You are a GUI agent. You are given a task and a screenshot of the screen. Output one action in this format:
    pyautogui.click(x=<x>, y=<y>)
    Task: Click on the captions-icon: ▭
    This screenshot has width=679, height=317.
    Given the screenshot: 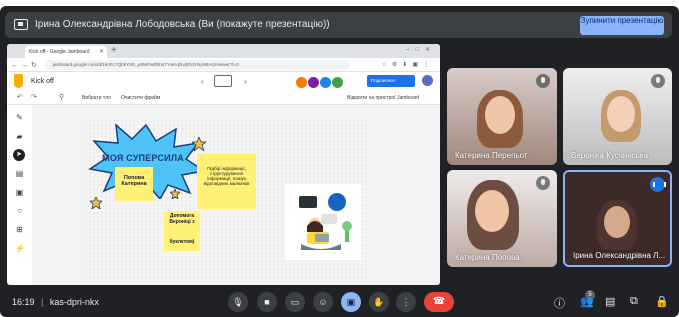 What is the action you would take?
    pyautogui.click(x=295, y=302)
    